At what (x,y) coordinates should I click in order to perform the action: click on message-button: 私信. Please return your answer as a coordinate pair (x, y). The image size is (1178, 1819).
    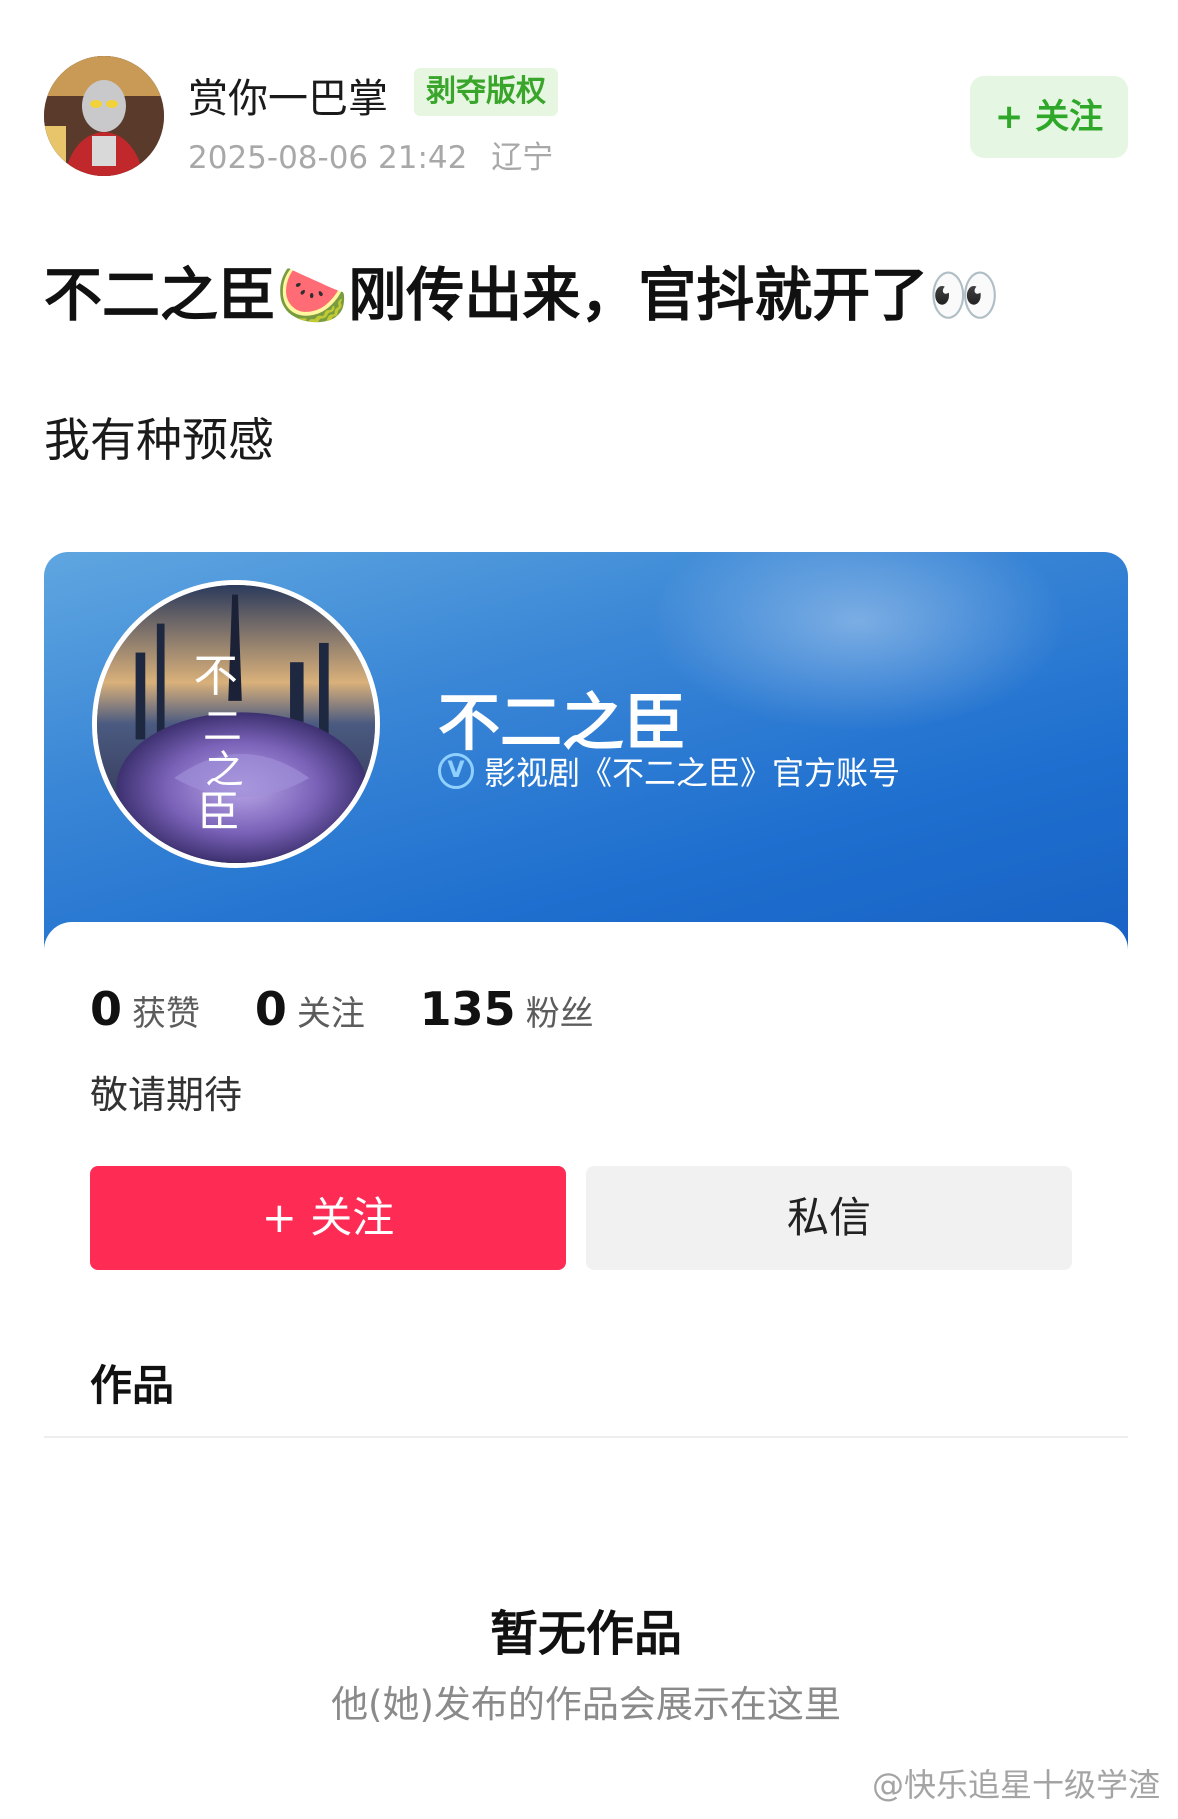
    Looking at the image, I should click on (829, 1218).